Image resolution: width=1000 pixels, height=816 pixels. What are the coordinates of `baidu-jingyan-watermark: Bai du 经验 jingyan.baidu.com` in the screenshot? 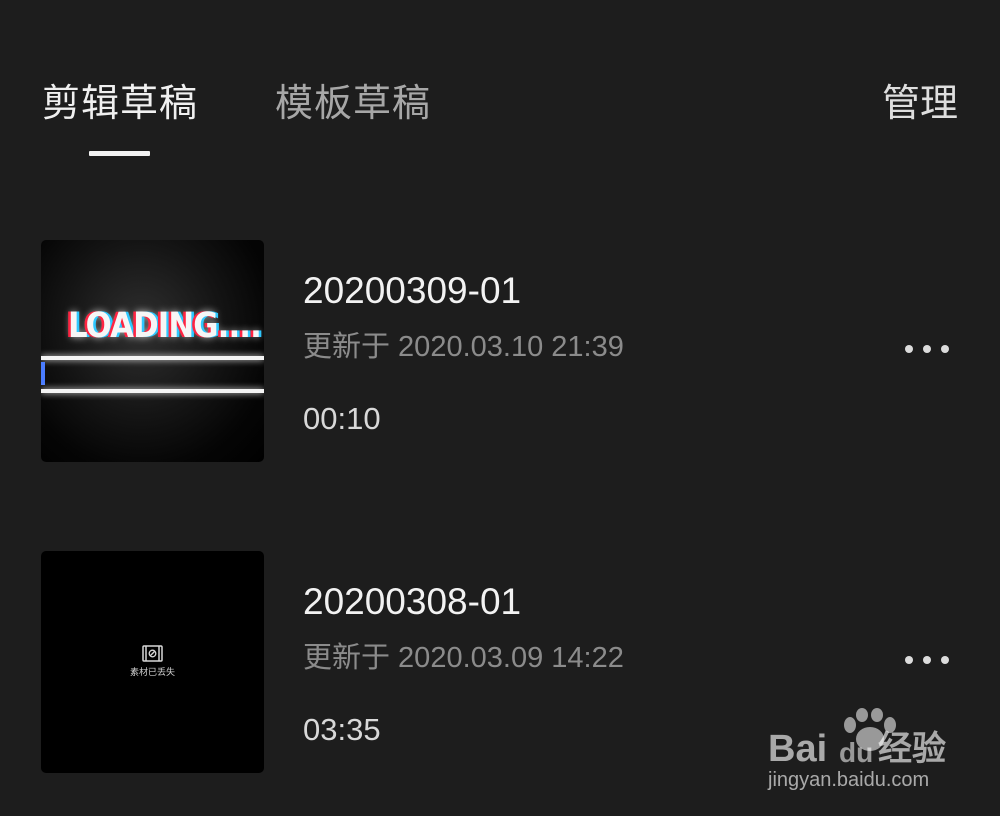 It's located at (878, 754).